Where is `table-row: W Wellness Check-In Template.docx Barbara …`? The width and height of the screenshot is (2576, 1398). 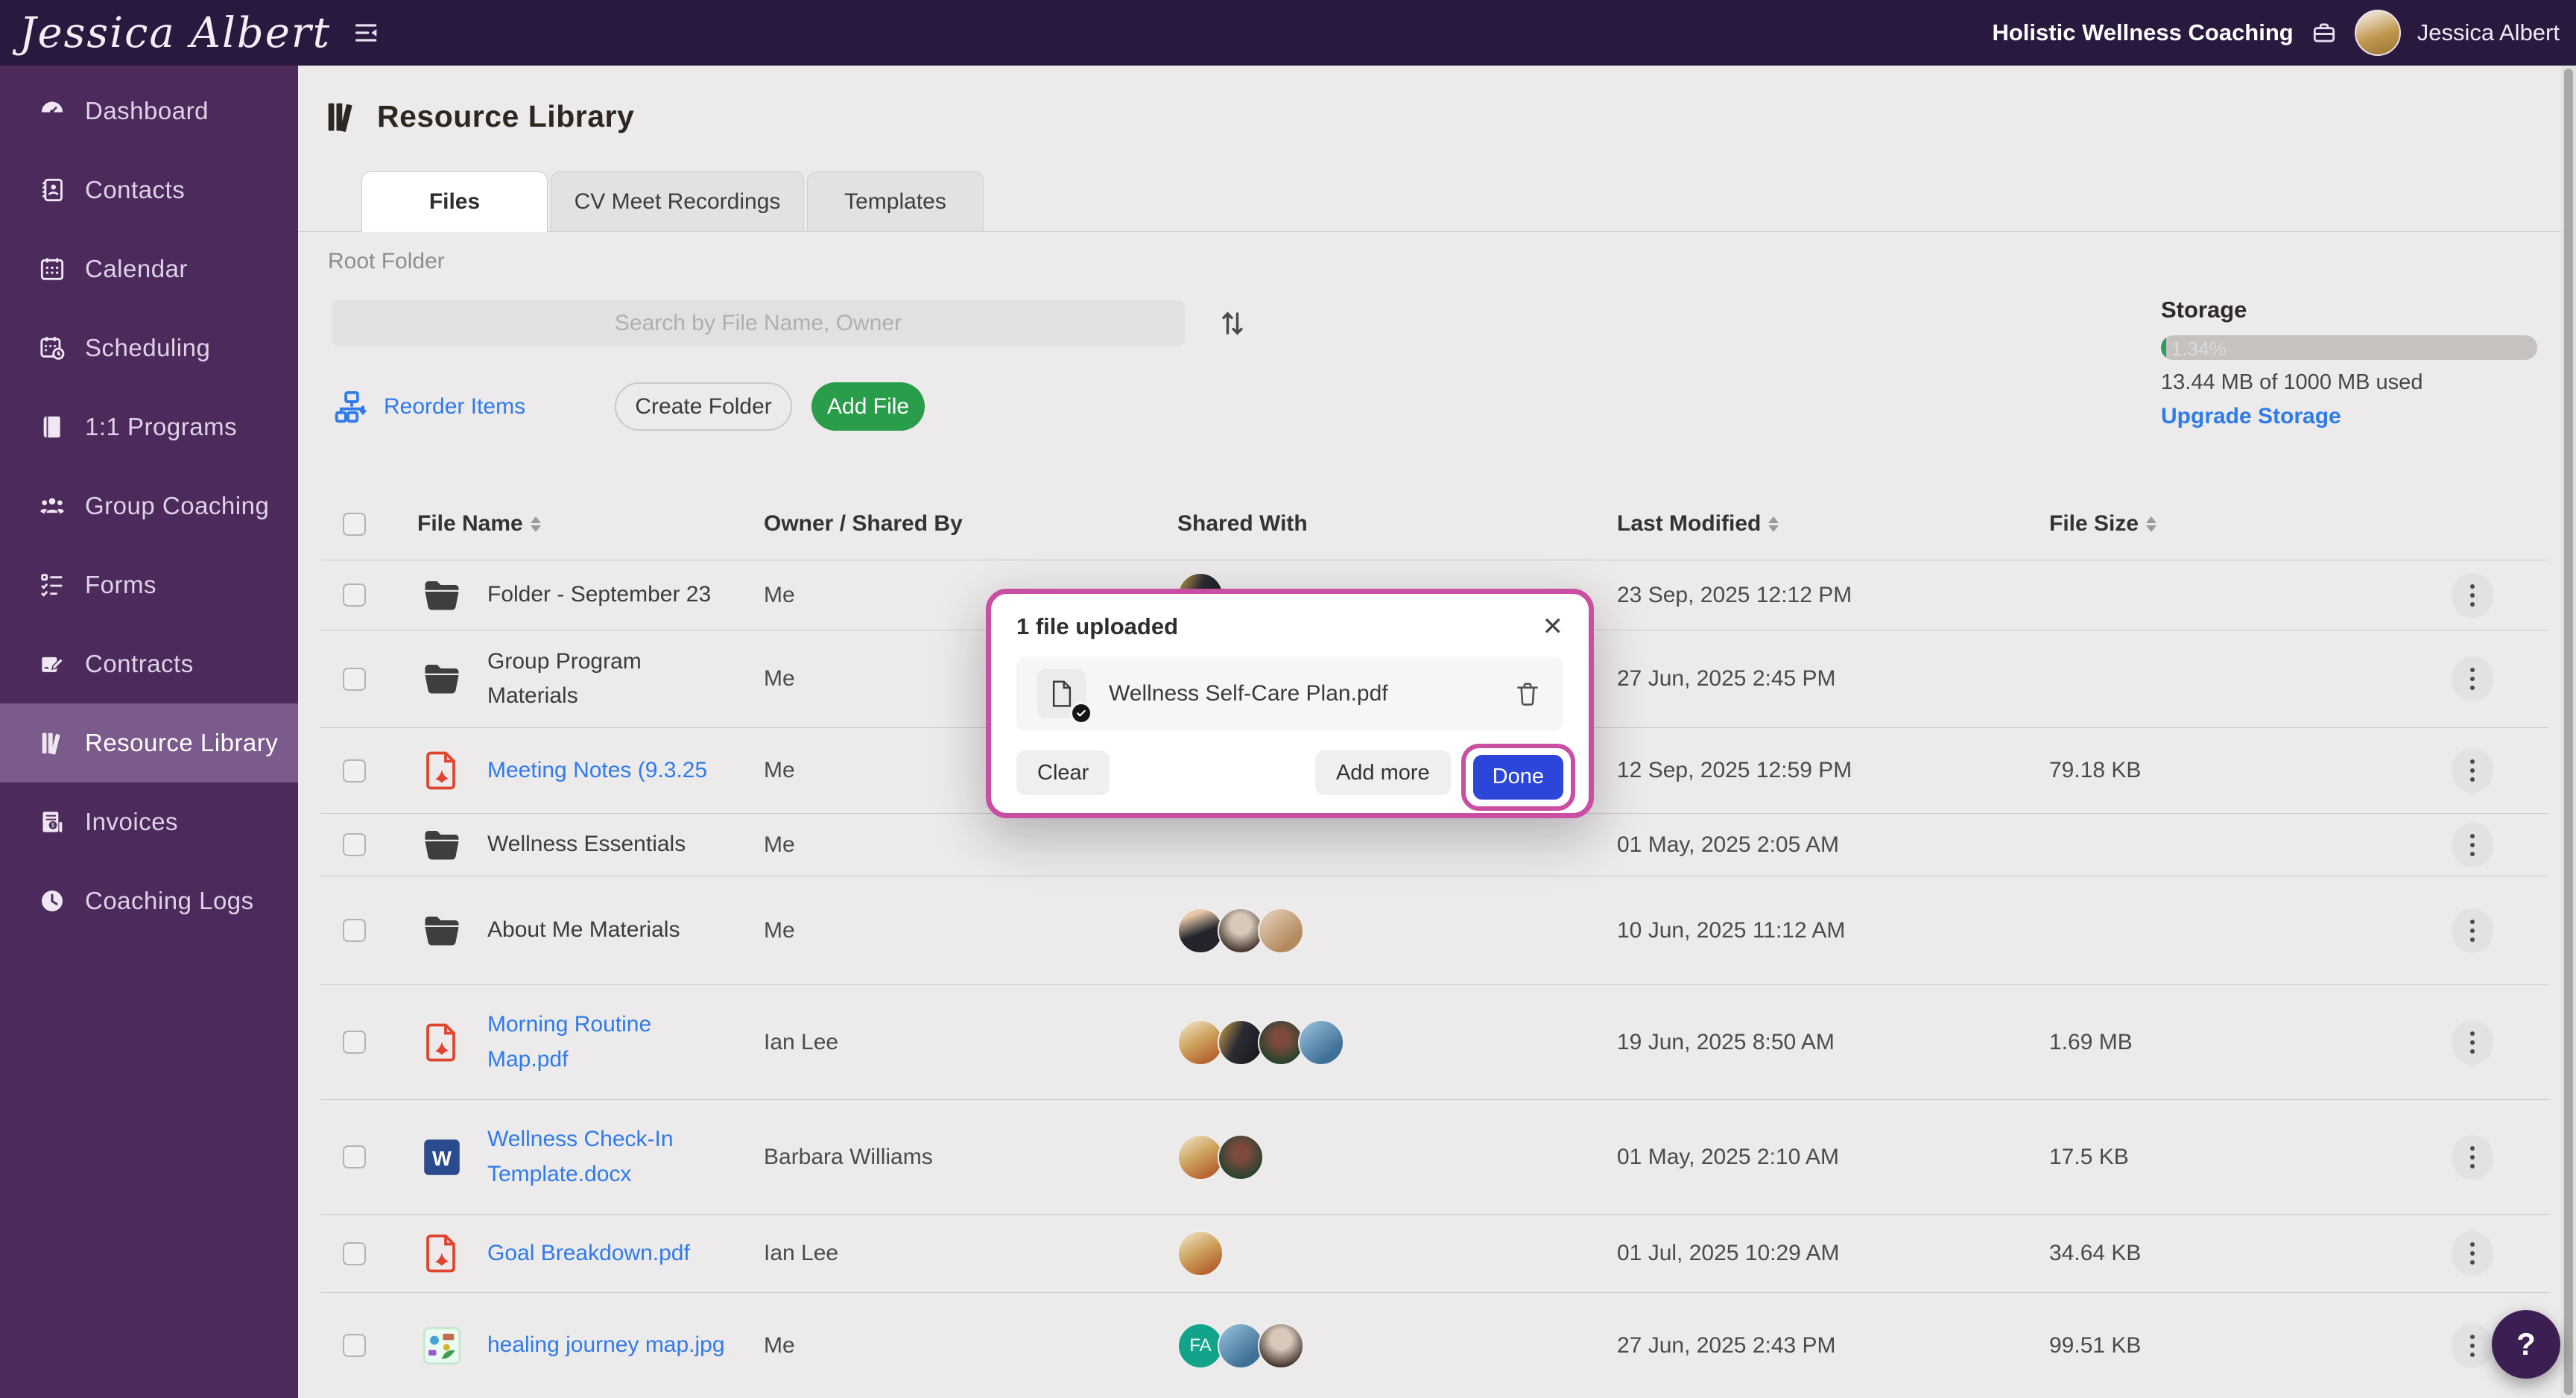
table-row: W Wellness Check-In Template.docx Barbara … is located at coordinates (1434, 1157).